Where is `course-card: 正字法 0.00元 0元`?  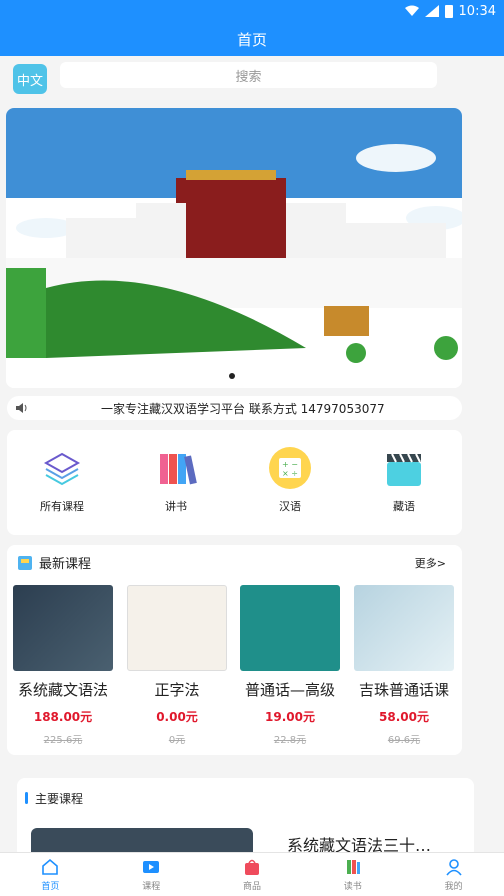
course-card: 正字法 0.00元 0元 is located at coordinates (177, 665).